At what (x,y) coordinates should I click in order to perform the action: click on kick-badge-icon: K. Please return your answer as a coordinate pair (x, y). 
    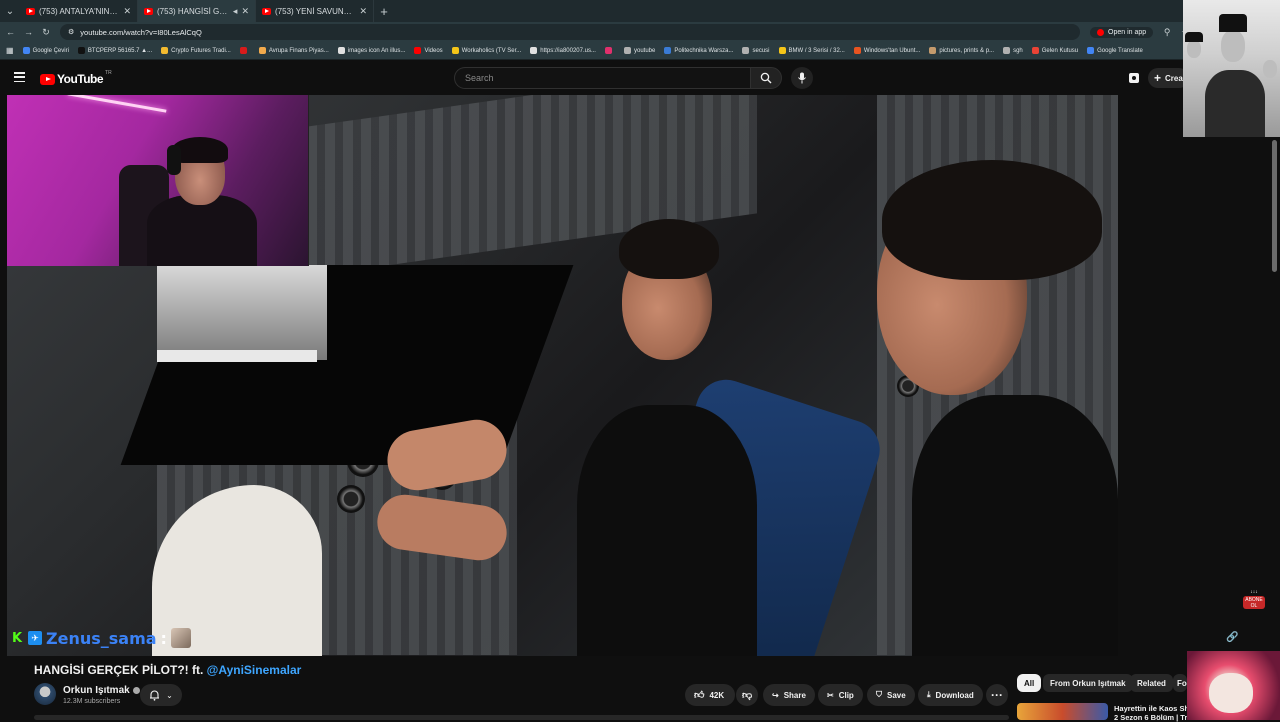
    Looking at the image, I should click on (17, 638).